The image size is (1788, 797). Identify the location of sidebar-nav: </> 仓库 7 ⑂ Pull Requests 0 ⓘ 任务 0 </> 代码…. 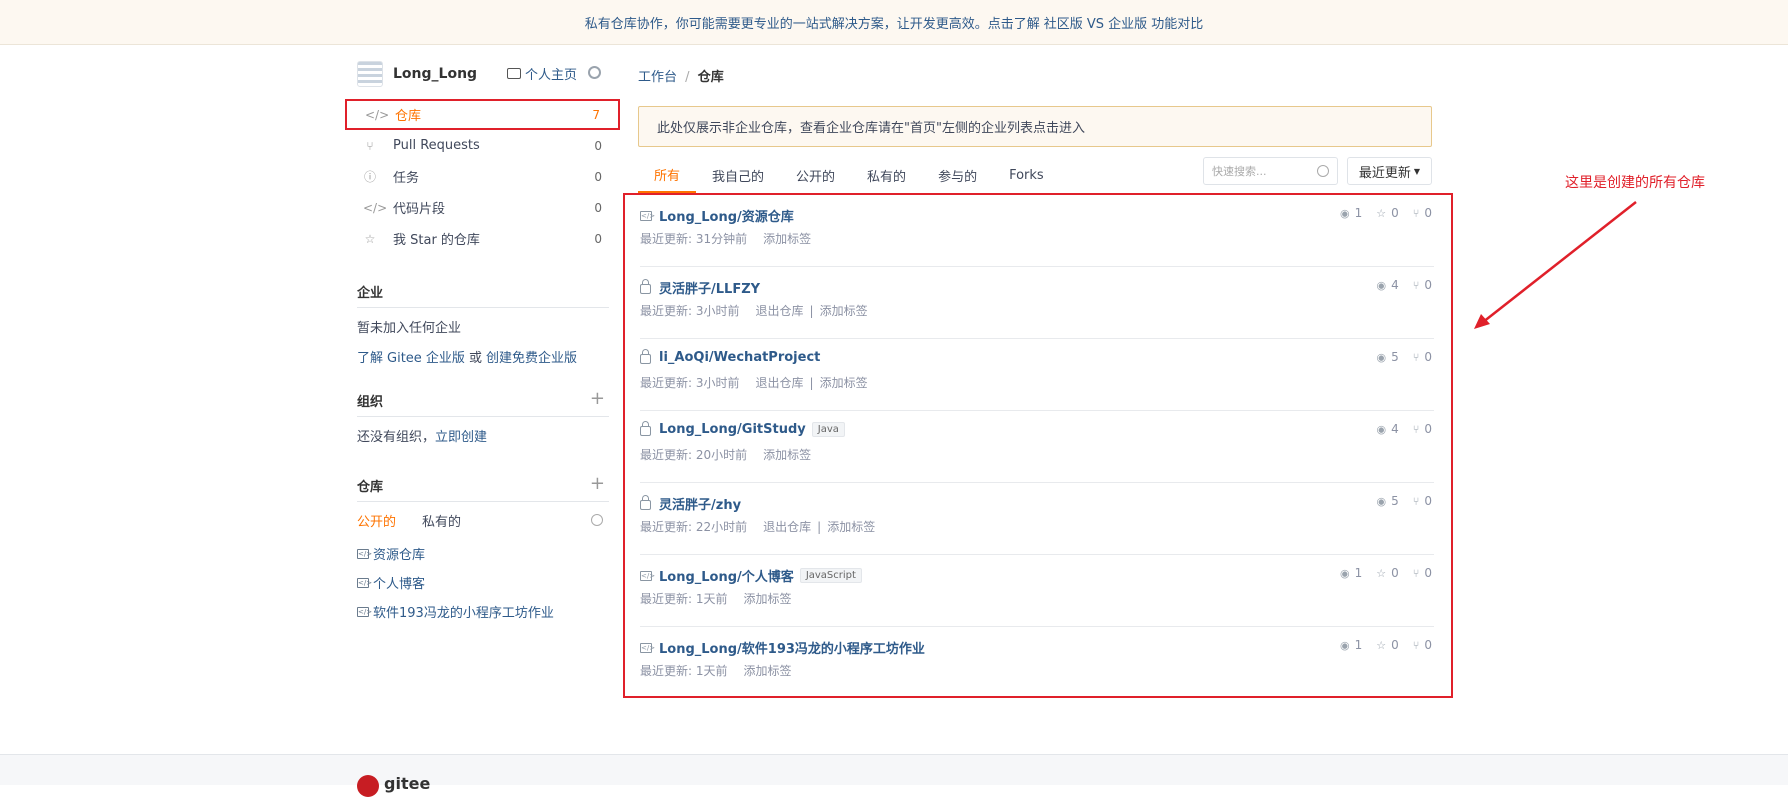
(482, 176).